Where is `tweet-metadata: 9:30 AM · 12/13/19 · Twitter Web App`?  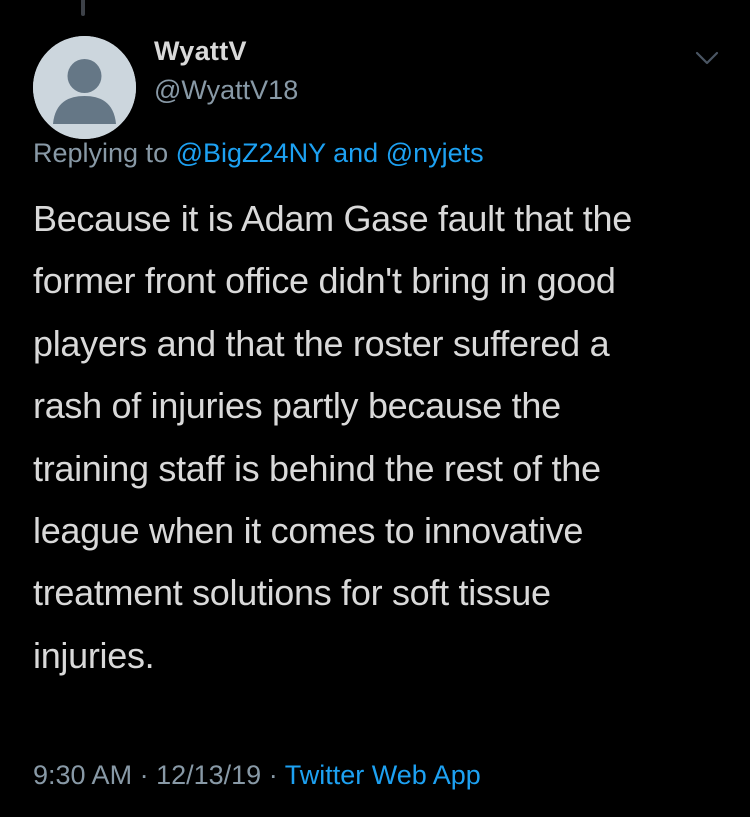 tweet-metadata: 9:30 AM · 12/13/19 · Twitter Web App is located at coordinates (257, 775).